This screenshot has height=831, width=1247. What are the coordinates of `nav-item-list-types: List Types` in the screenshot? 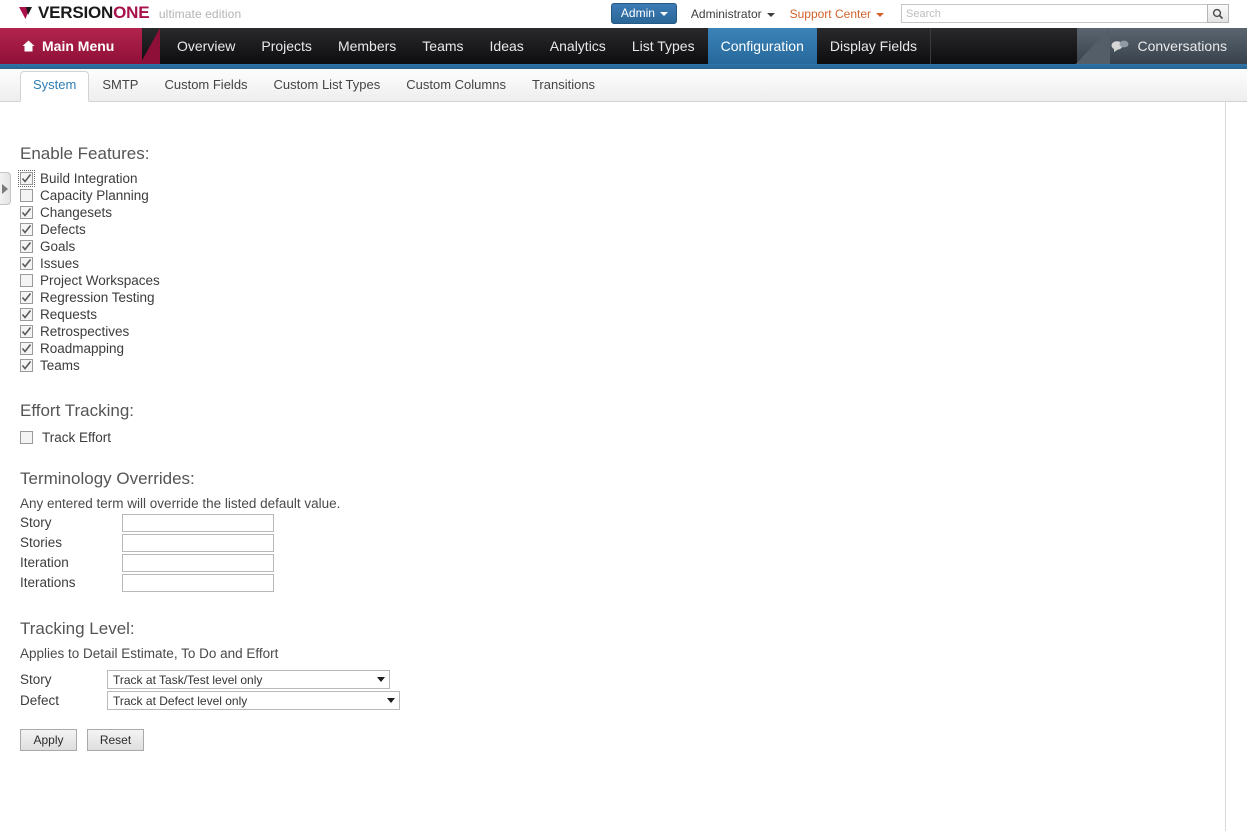 It's located at (663, 46).